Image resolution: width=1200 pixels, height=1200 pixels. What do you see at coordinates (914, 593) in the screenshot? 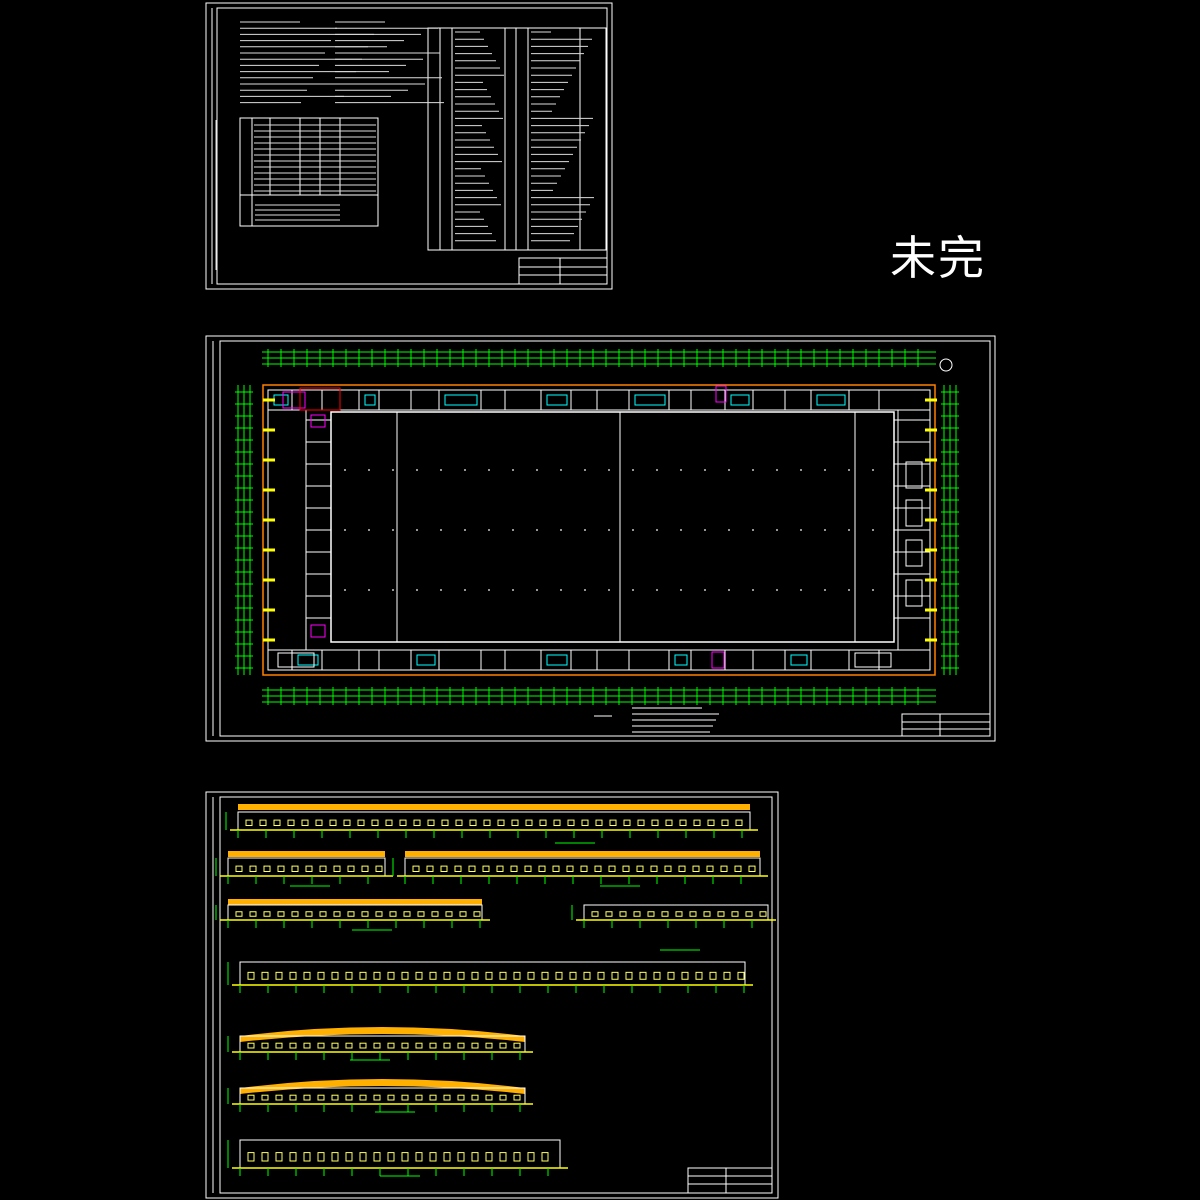
I see `stair` at bounding box center [914, 593].